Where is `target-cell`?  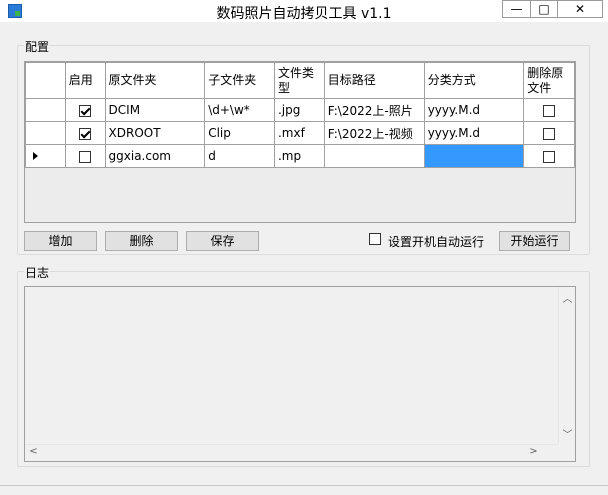
target-cell is located at coordinates (374, 156).